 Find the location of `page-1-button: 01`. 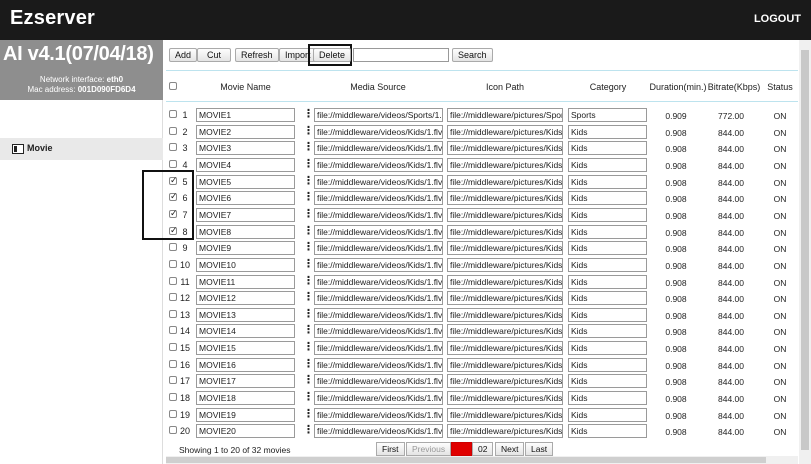

page-1-button: 01 is located at coordinates (462, 449).